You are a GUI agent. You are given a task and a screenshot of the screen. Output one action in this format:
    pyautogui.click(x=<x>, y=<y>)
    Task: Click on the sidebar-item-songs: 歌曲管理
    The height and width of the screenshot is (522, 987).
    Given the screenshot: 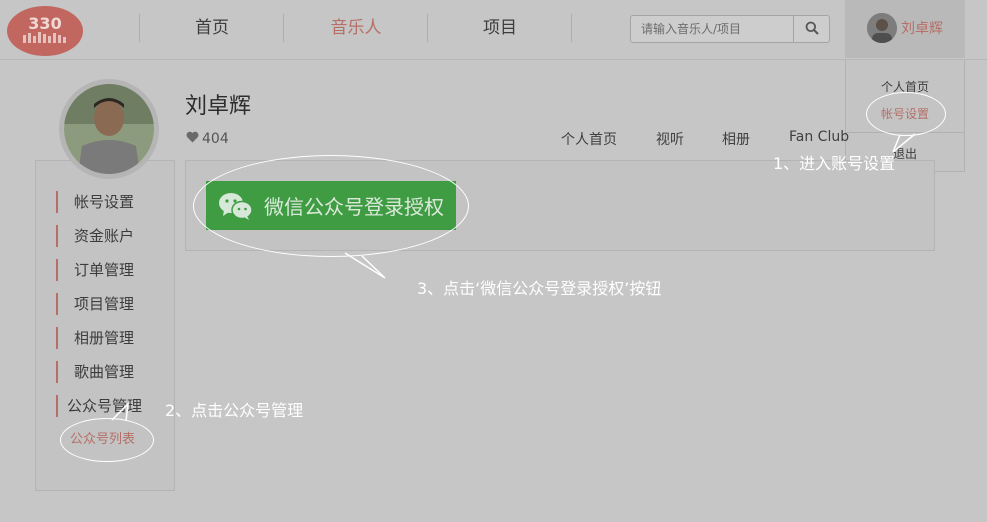 What is the action you would take?
    pyautogui.click(x=95, y=372)
    